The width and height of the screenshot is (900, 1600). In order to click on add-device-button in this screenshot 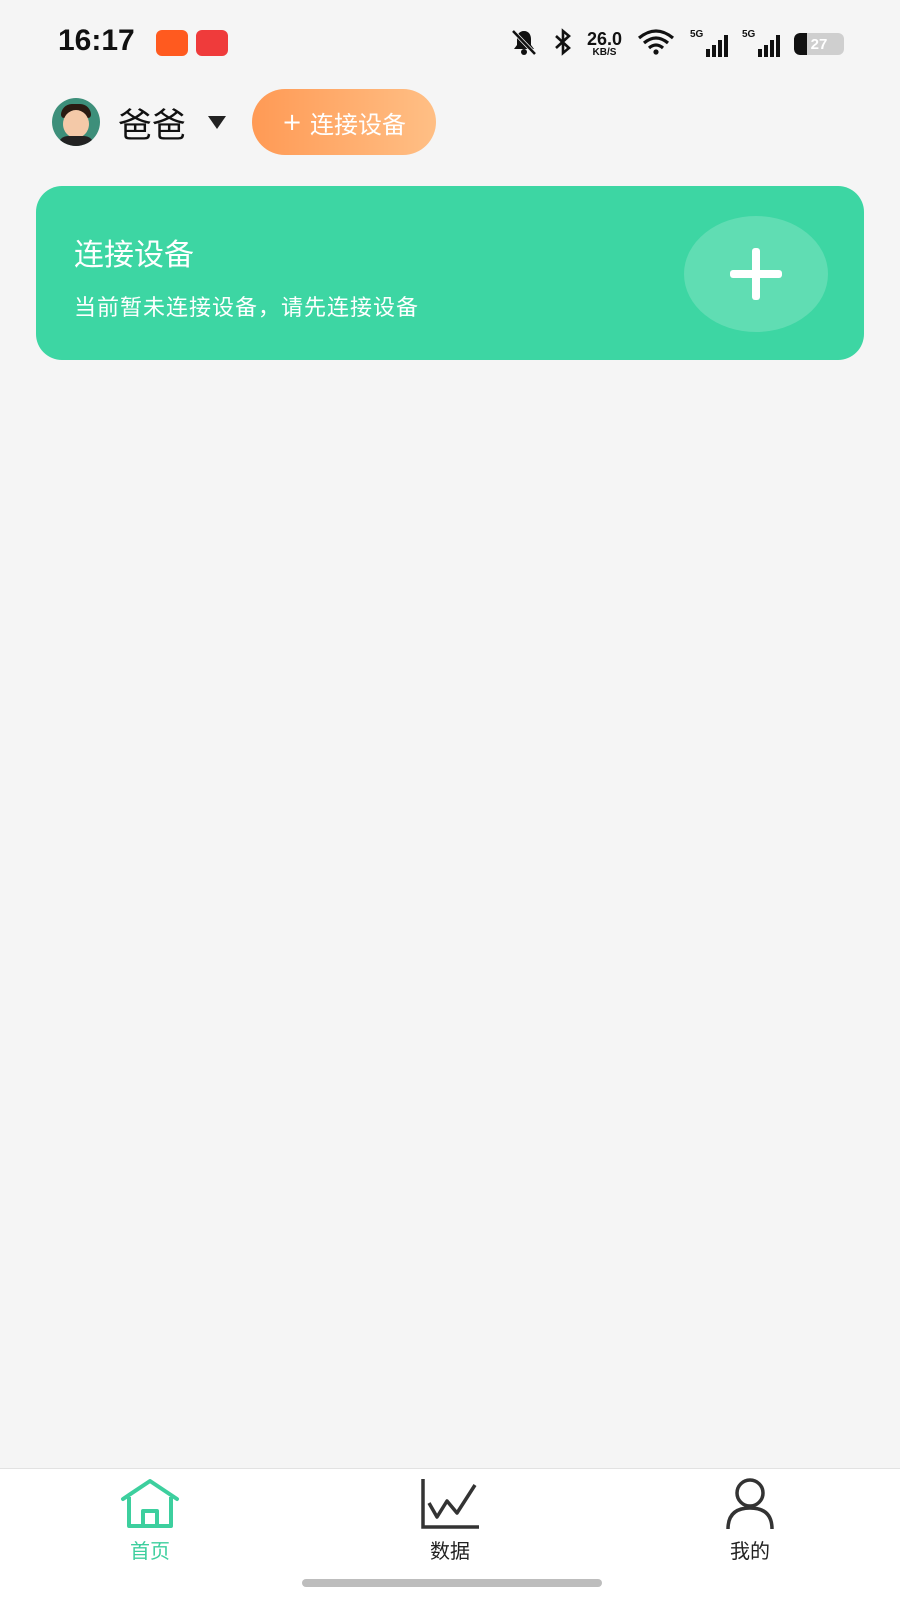, I will do `click(756, 274)`.